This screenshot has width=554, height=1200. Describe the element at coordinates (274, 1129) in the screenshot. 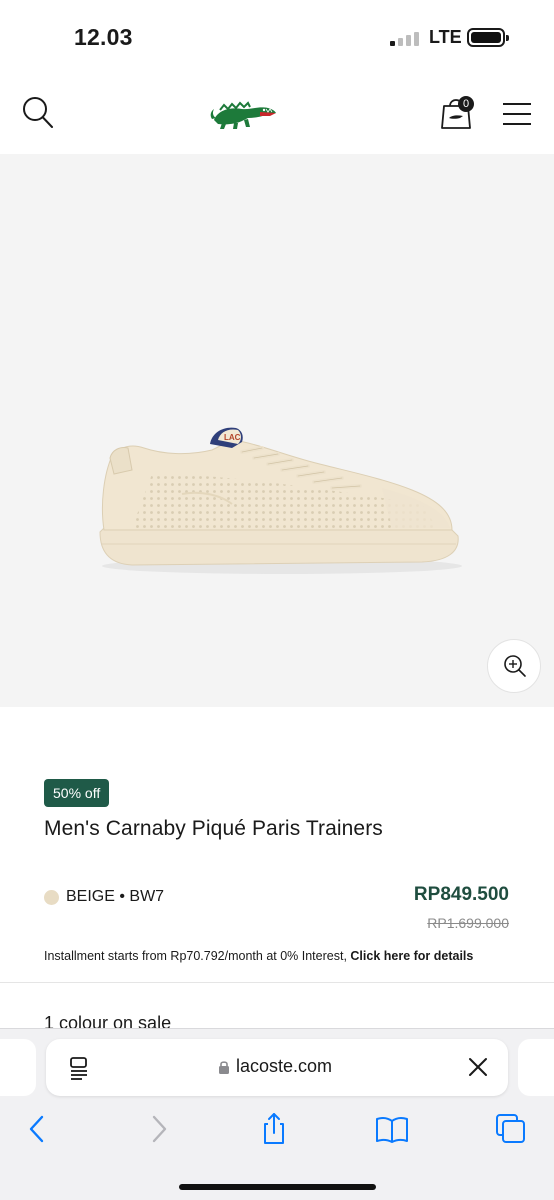

I see `share-icon` at that location.